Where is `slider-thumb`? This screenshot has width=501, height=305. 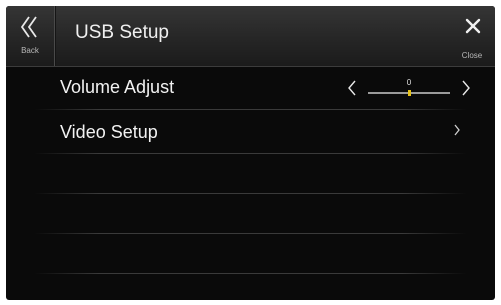
slider-thumb is located at coordinates (409, 93).